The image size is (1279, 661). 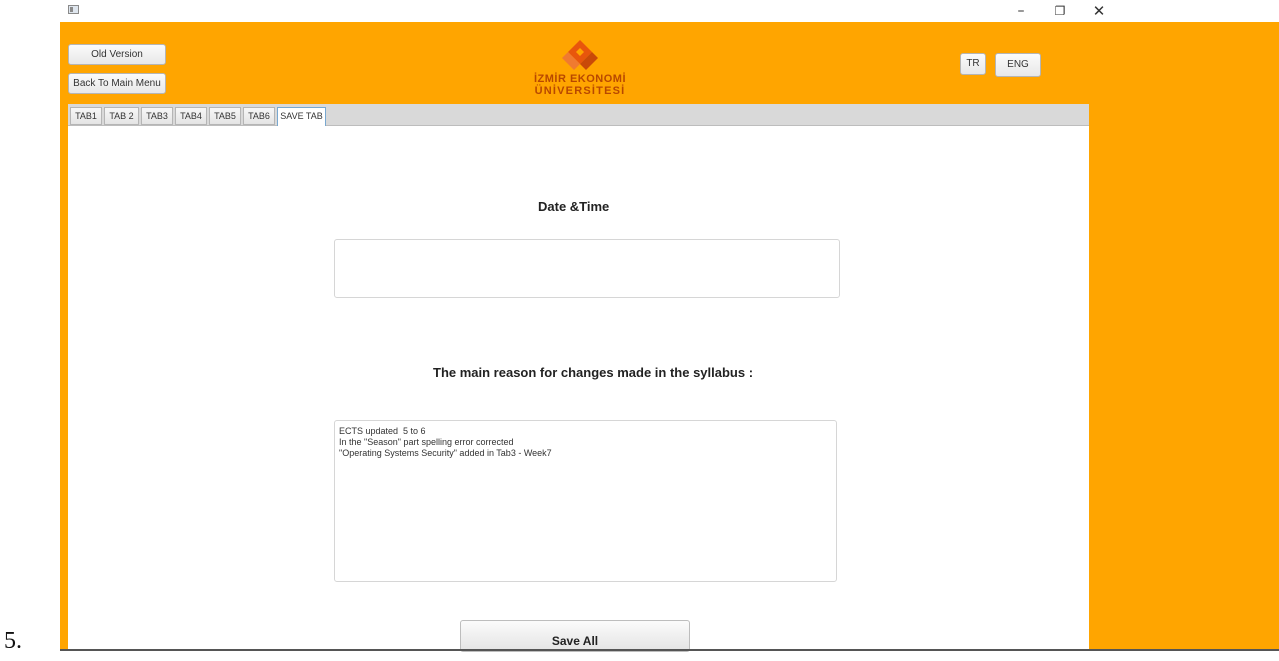 I want to click on window-titlebar: – ❐ ✕, so click(x=669, y=11).